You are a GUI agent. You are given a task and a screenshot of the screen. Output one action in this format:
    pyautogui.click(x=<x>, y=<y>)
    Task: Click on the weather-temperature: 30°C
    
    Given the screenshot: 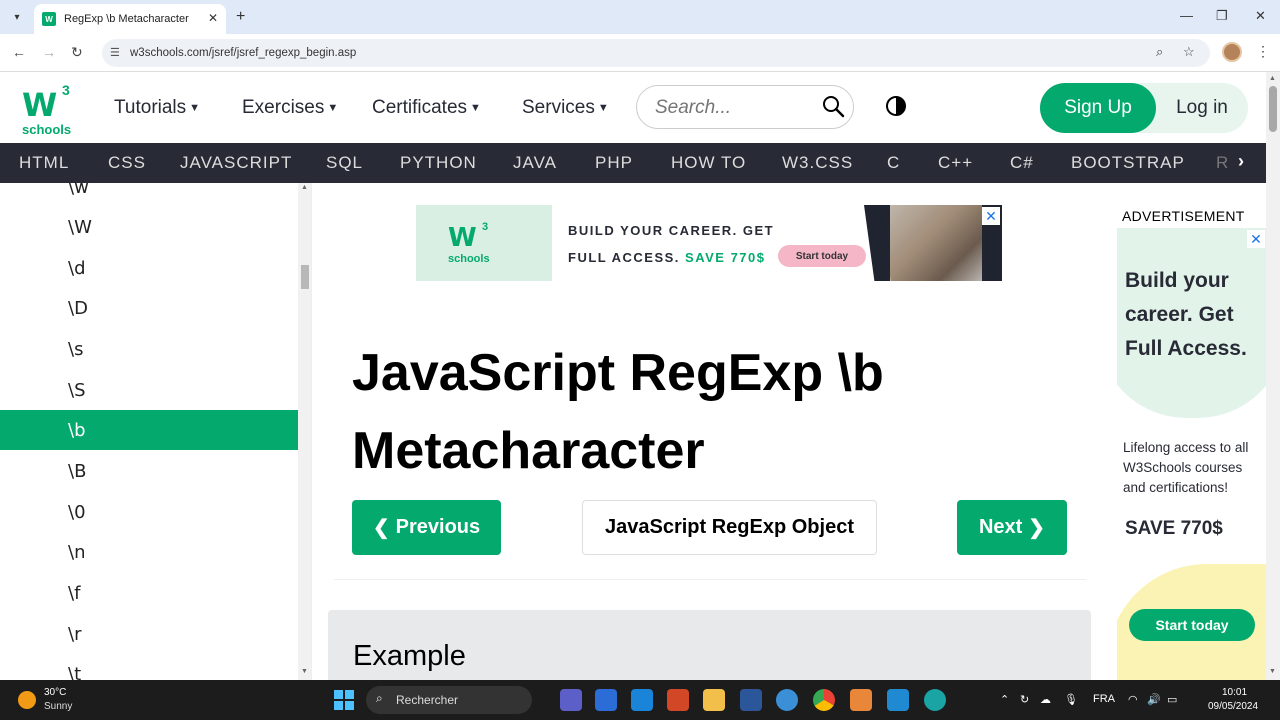 What is the action you would take?
    pyautogui.click(x=55, y=692)
    